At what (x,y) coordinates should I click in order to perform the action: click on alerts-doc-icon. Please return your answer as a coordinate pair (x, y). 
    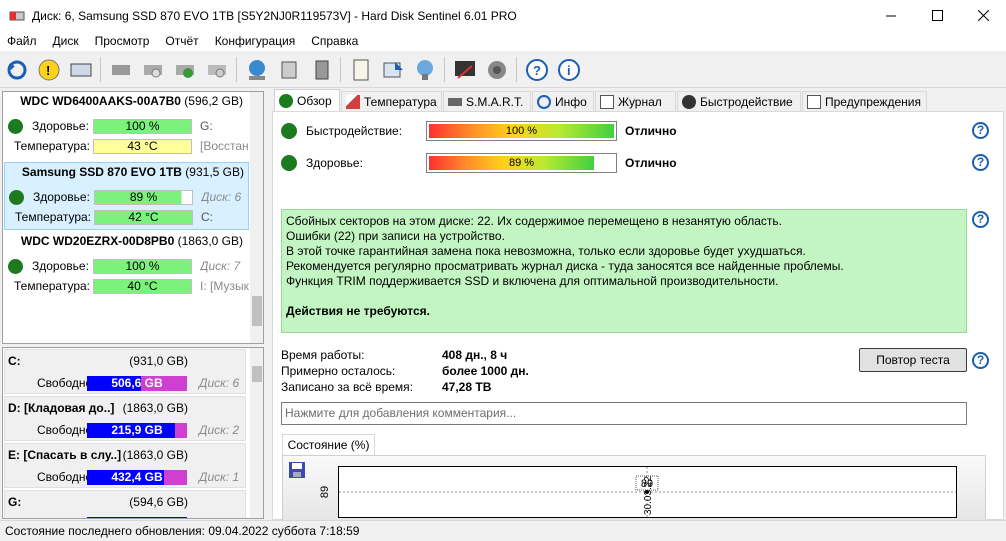
    Looking at the image, I should click on (814, 102).